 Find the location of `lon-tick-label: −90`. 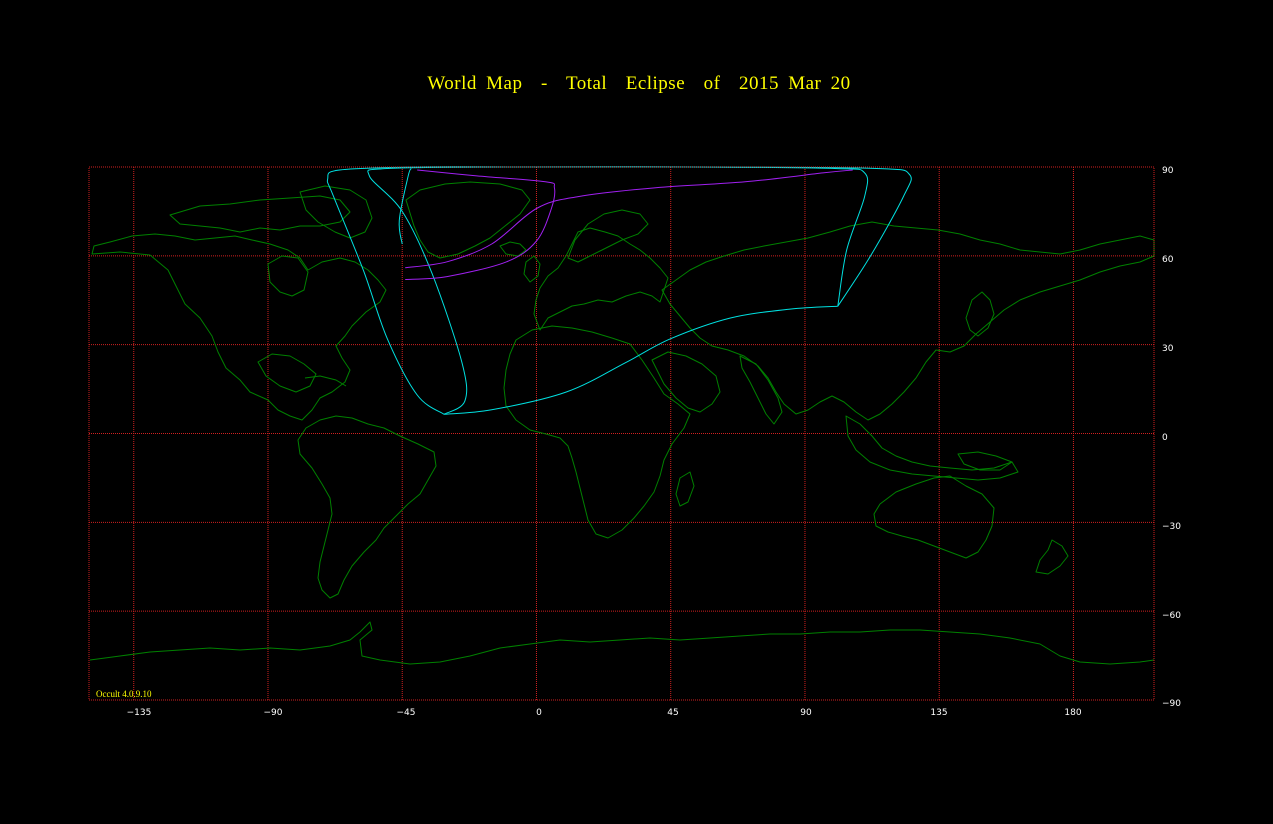

lon-tick-label: −90 is located at coordinates (273, 713).